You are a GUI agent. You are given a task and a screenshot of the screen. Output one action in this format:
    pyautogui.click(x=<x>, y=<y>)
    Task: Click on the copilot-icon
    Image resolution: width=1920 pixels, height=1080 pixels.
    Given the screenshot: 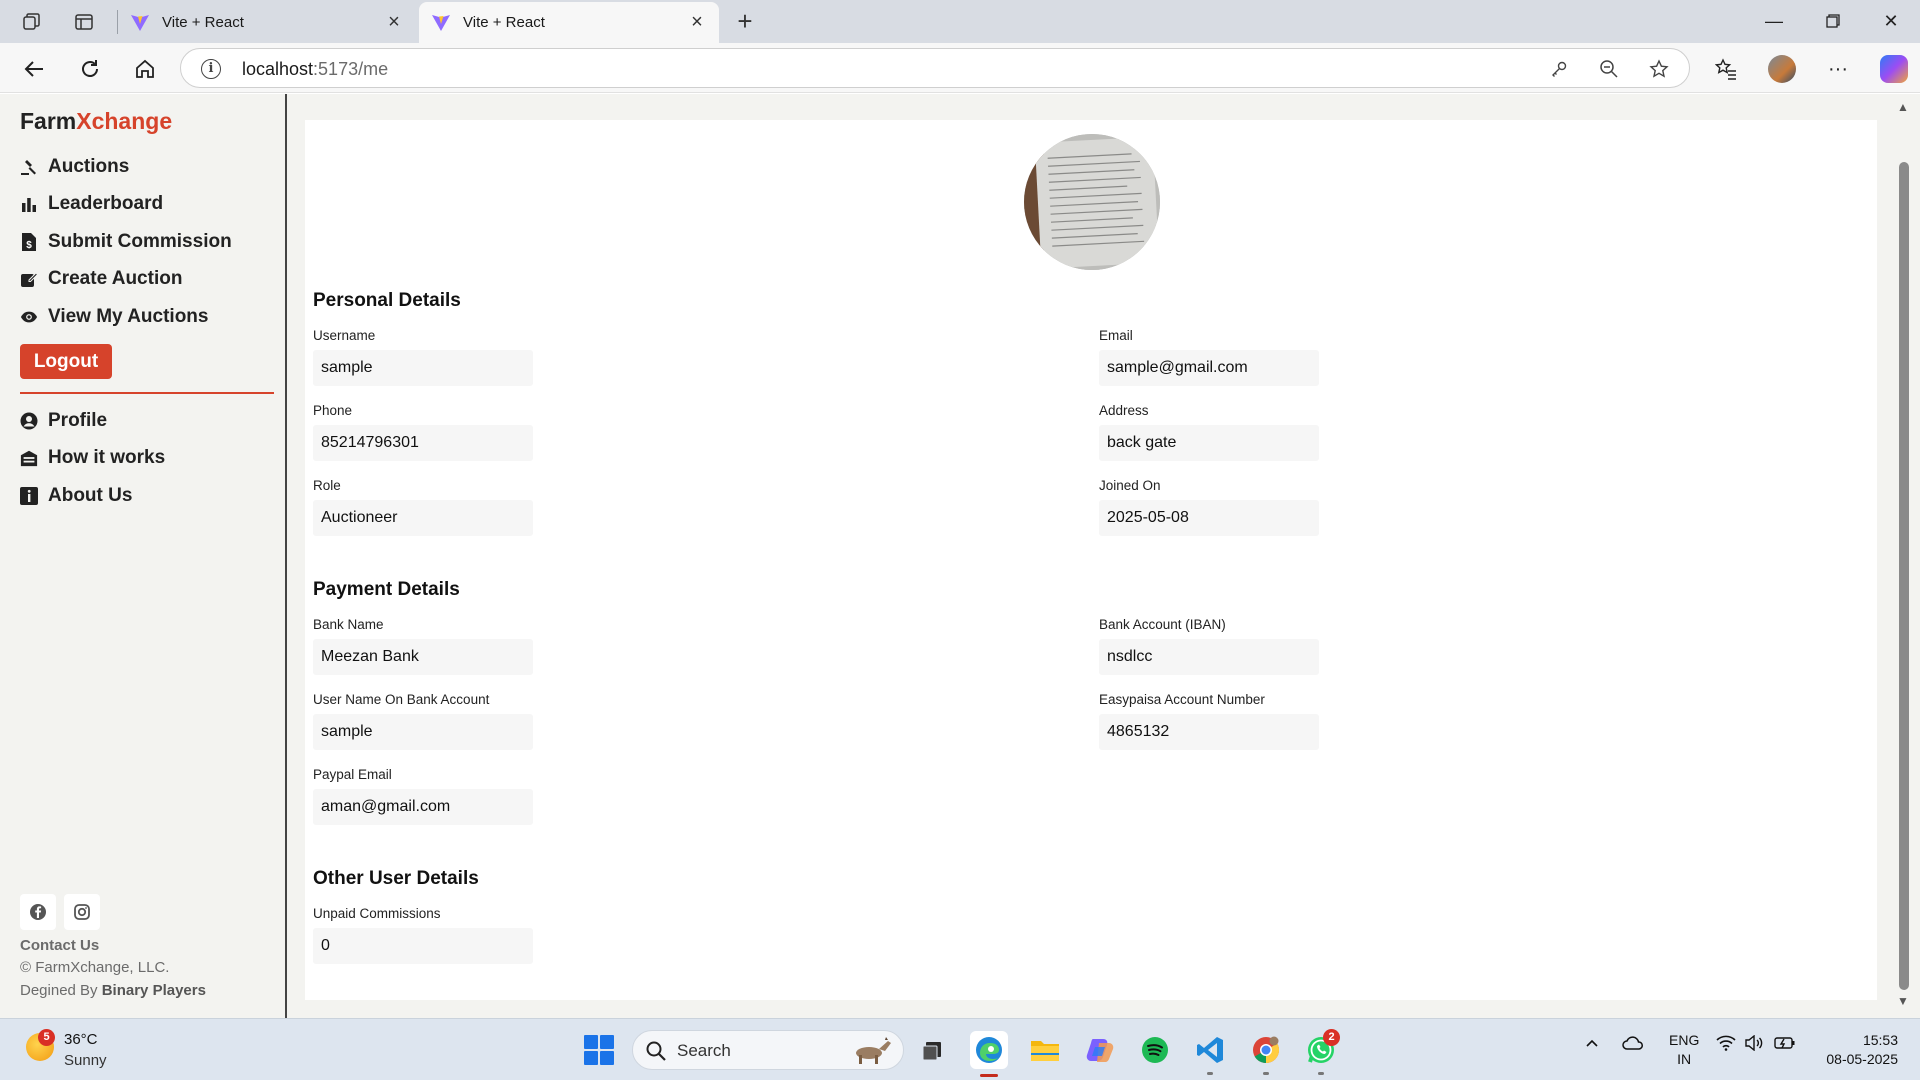 What is the action you would take?
    pyautogui.click(x=1894, y=69)
    